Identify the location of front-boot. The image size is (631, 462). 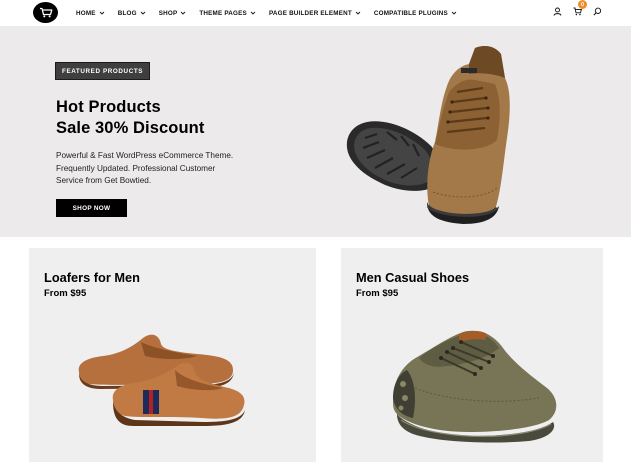
(468, 135).